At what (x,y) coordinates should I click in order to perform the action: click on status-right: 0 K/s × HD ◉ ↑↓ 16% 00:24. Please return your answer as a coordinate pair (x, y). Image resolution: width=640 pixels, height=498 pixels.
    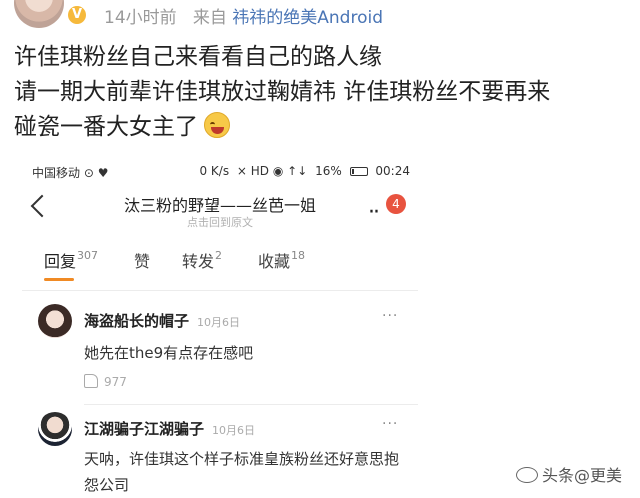
    Looking at the image, I should click on (302, 171).